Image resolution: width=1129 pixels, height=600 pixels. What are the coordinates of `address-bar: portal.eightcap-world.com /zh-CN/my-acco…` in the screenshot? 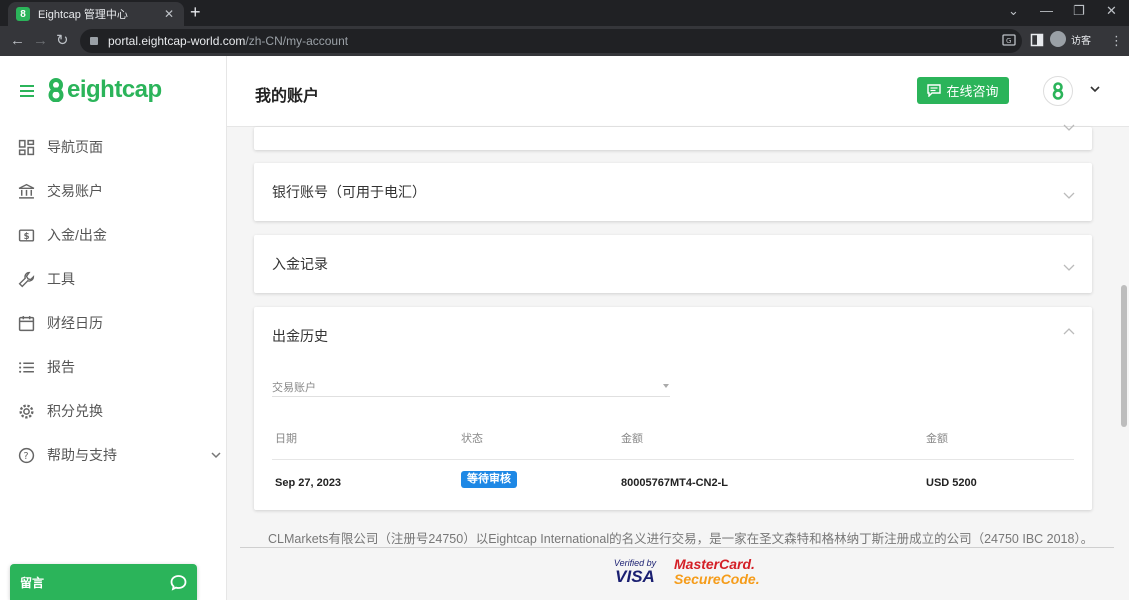 It's located at (551, 41).